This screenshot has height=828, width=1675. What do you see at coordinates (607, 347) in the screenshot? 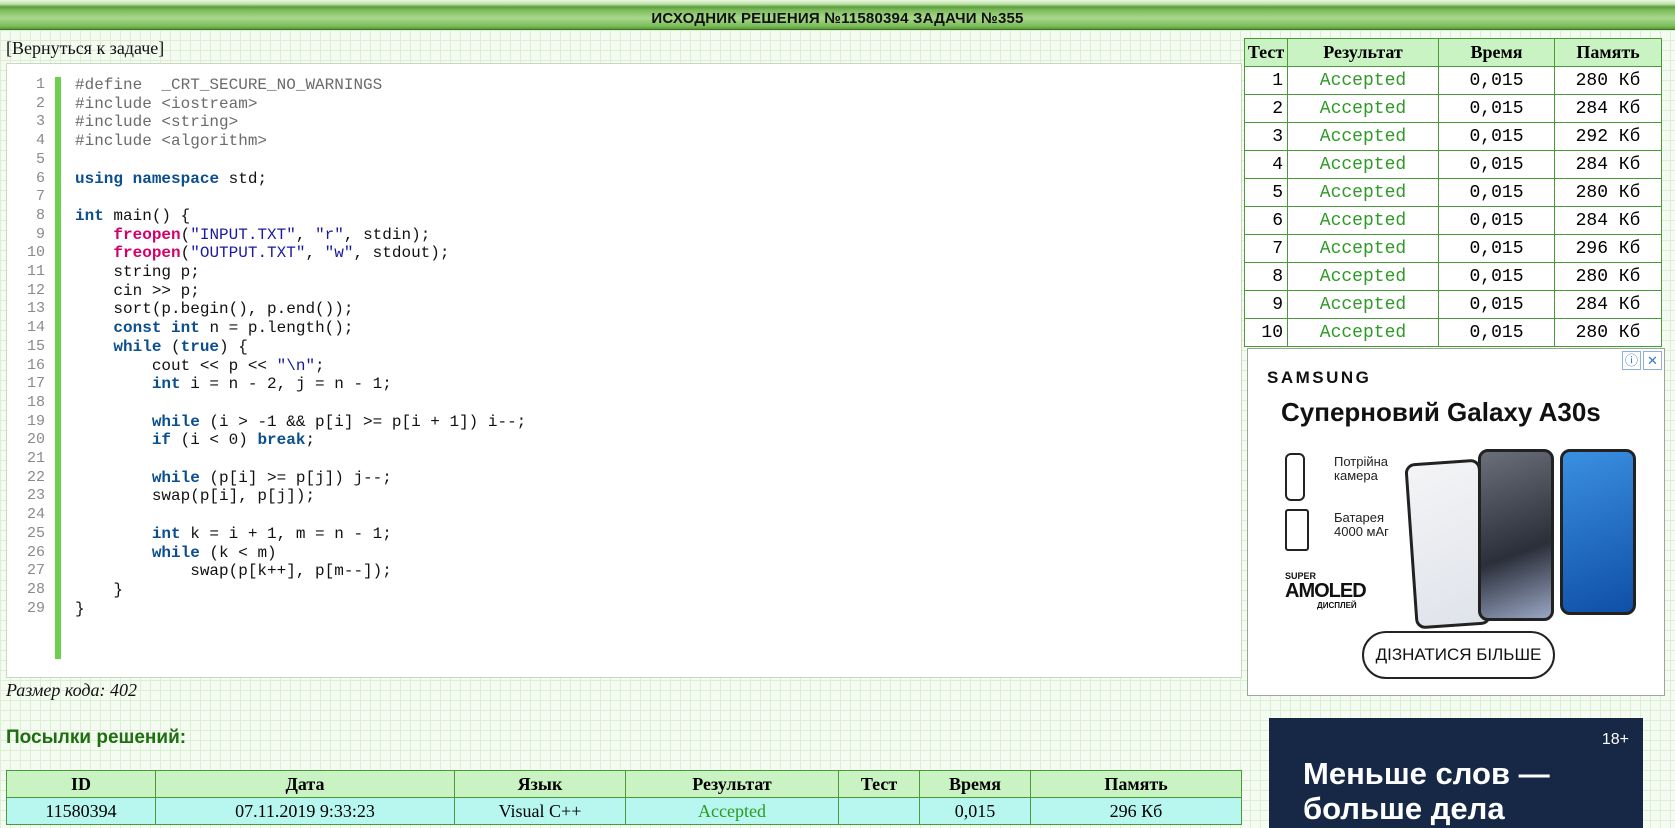
I see `code-line: 15 while (true) {` at bounding box center [607, 347].